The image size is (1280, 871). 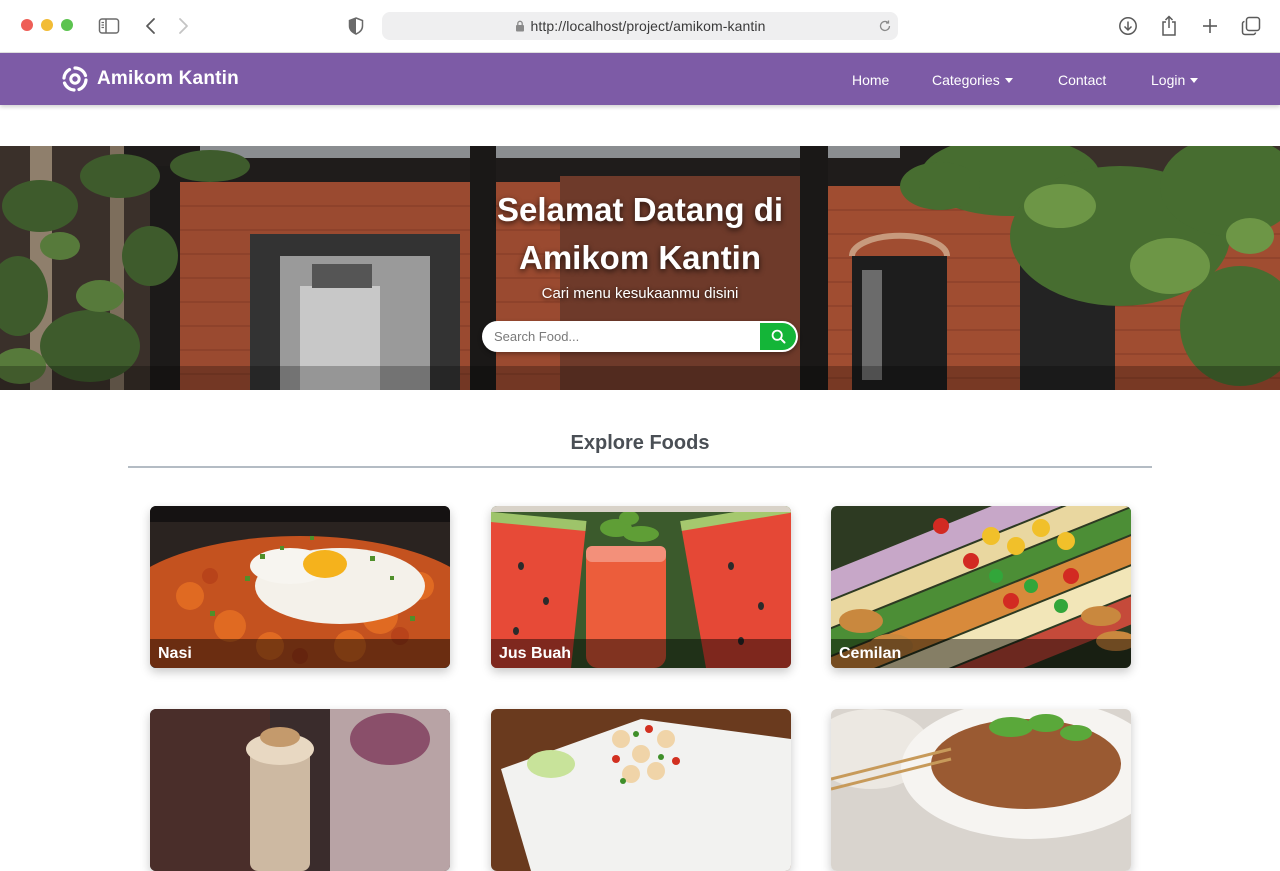 What do you see at coordinates (1169, 26) in the screenshot?
I see `share-icon` at bounding box center [1169, 26].